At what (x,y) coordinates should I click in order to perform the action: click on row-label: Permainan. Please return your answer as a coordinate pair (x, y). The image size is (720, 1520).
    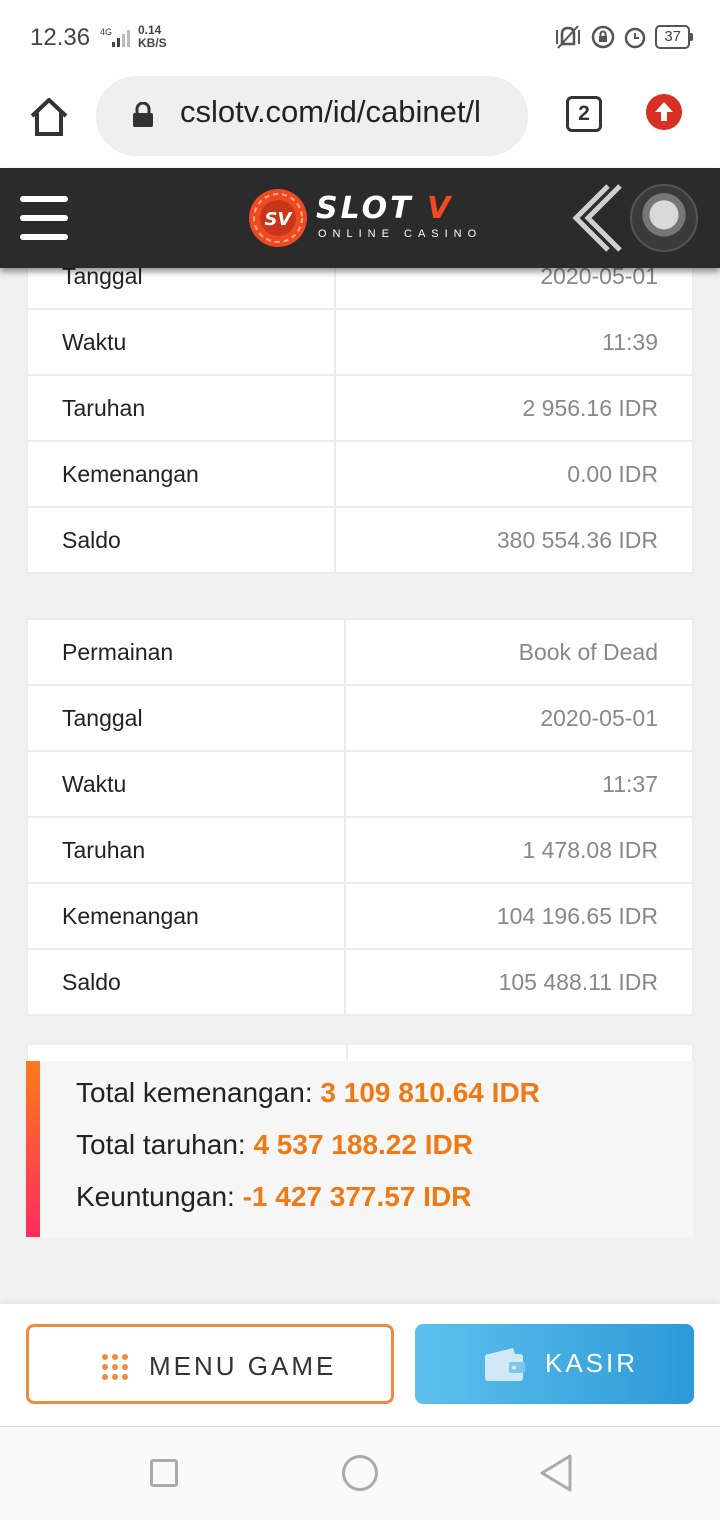
    Looking at the image, I should click on (186, 652).